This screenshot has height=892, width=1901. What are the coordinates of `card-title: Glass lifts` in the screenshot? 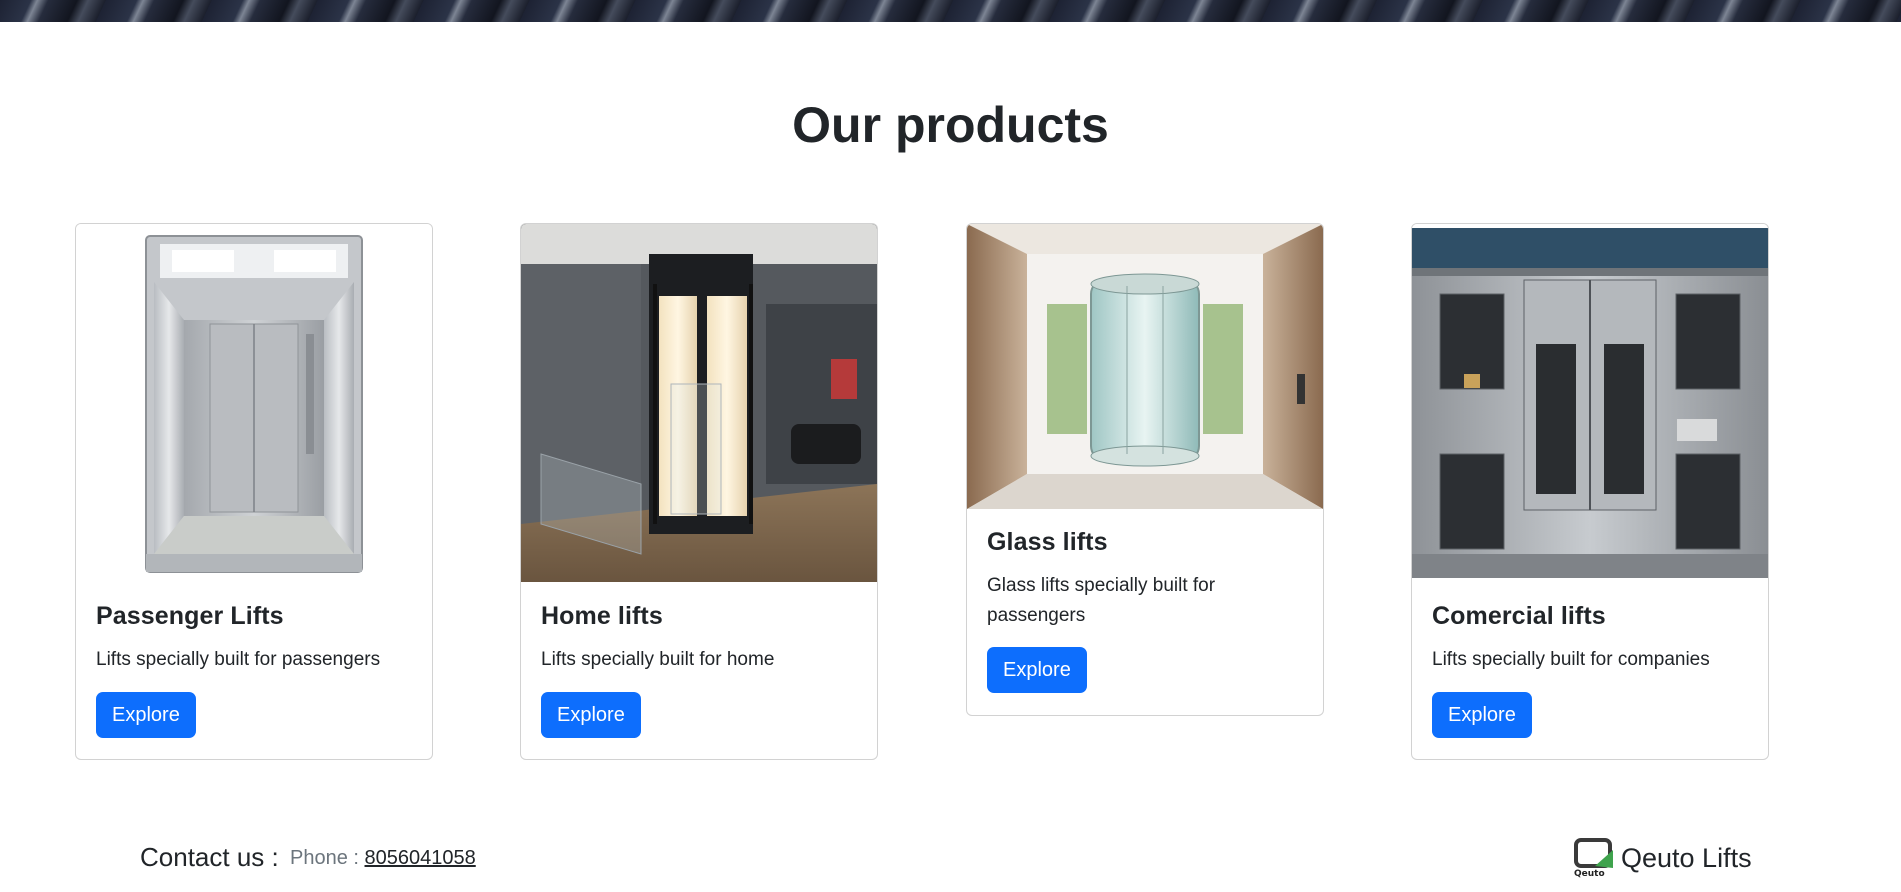 It's located at (1047, 542).